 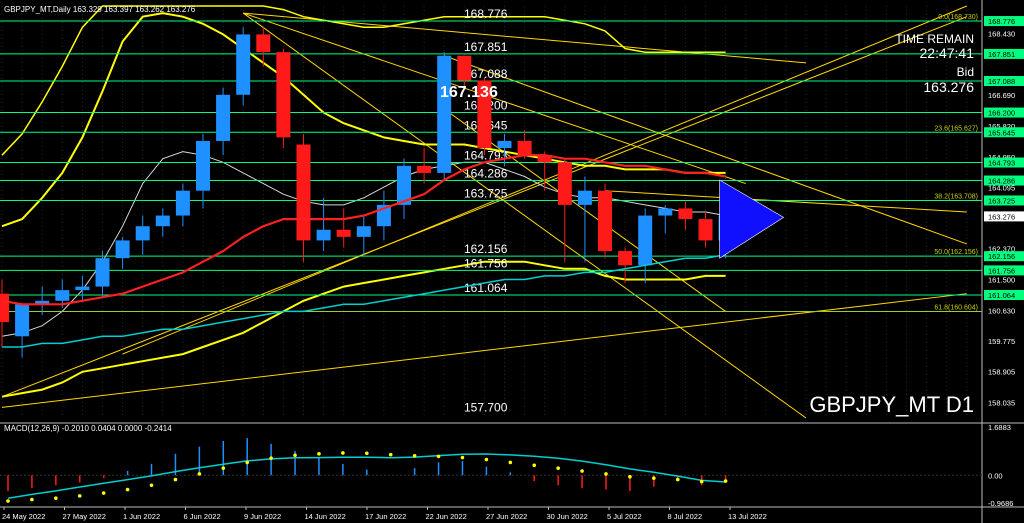 I want to click on macd-axis-label: 1.6883, so click(x=999, y=427).